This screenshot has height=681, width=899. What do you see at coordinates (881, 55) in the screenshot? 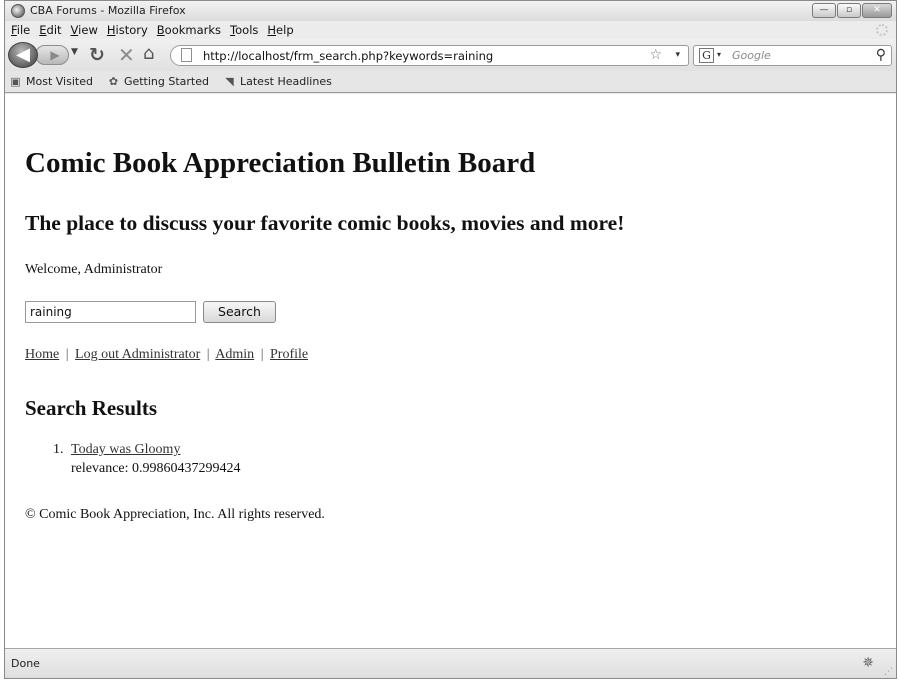
I see `magnifier-icon: ⚲` at bounding box center [881, 55].